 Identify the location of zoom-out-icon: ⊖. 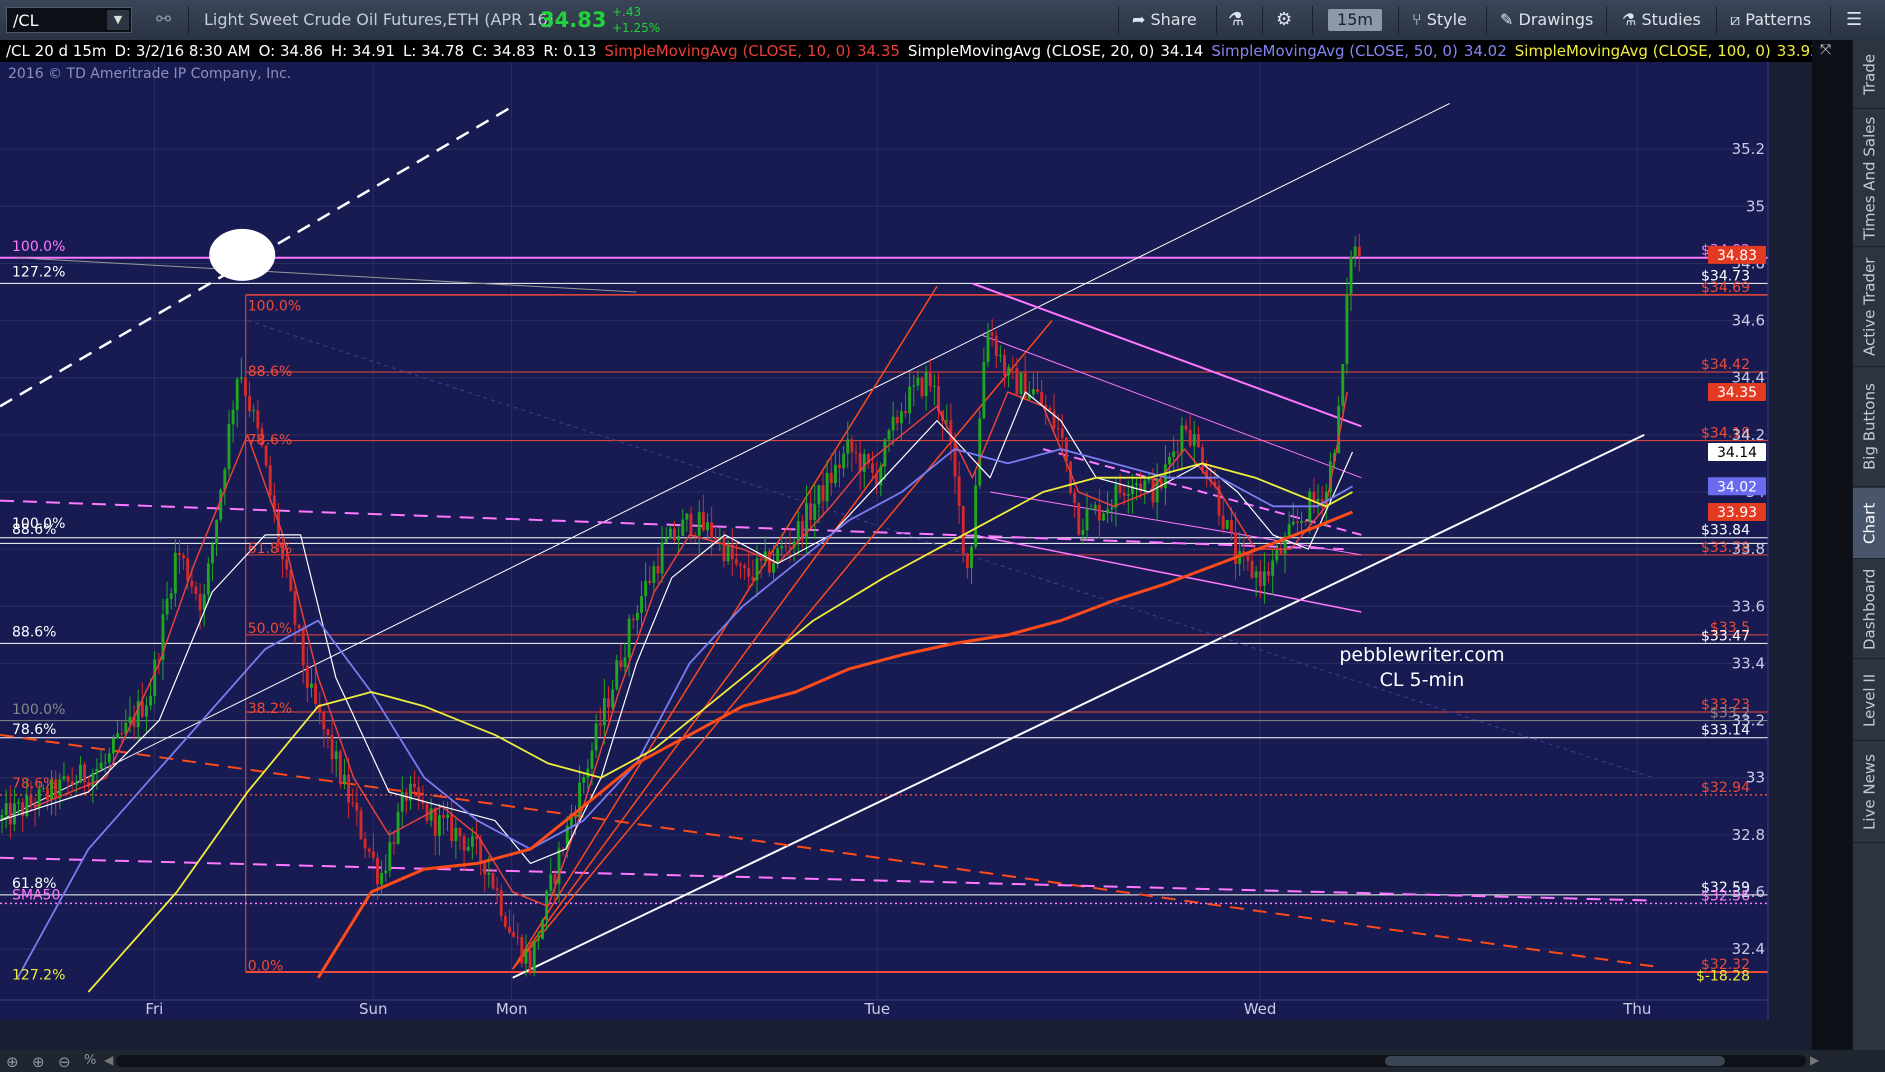
(64, 1062).